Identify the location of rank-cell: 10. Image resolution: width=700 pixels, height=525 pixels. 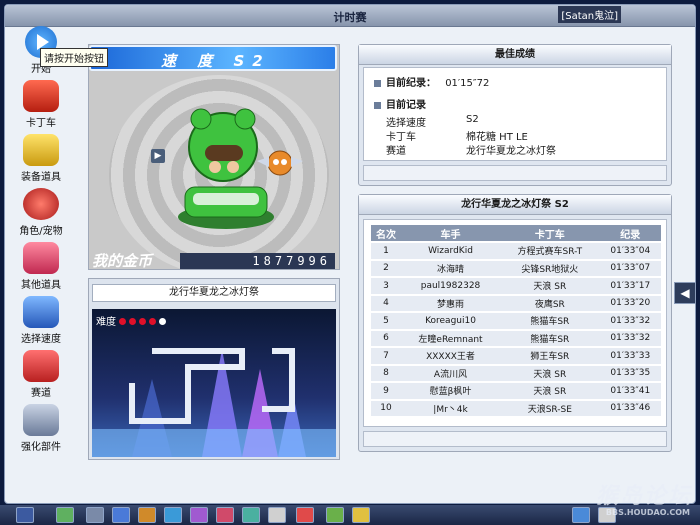
(386, 408).